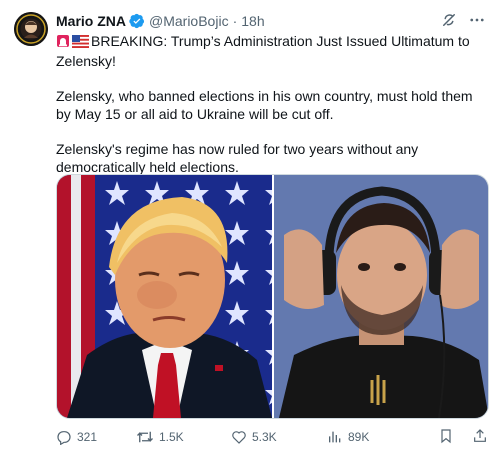 The image size is (500, 454). Describe the element at coordinates (372, 437) in the screenshot. I see `views-button: 89K` at that location.